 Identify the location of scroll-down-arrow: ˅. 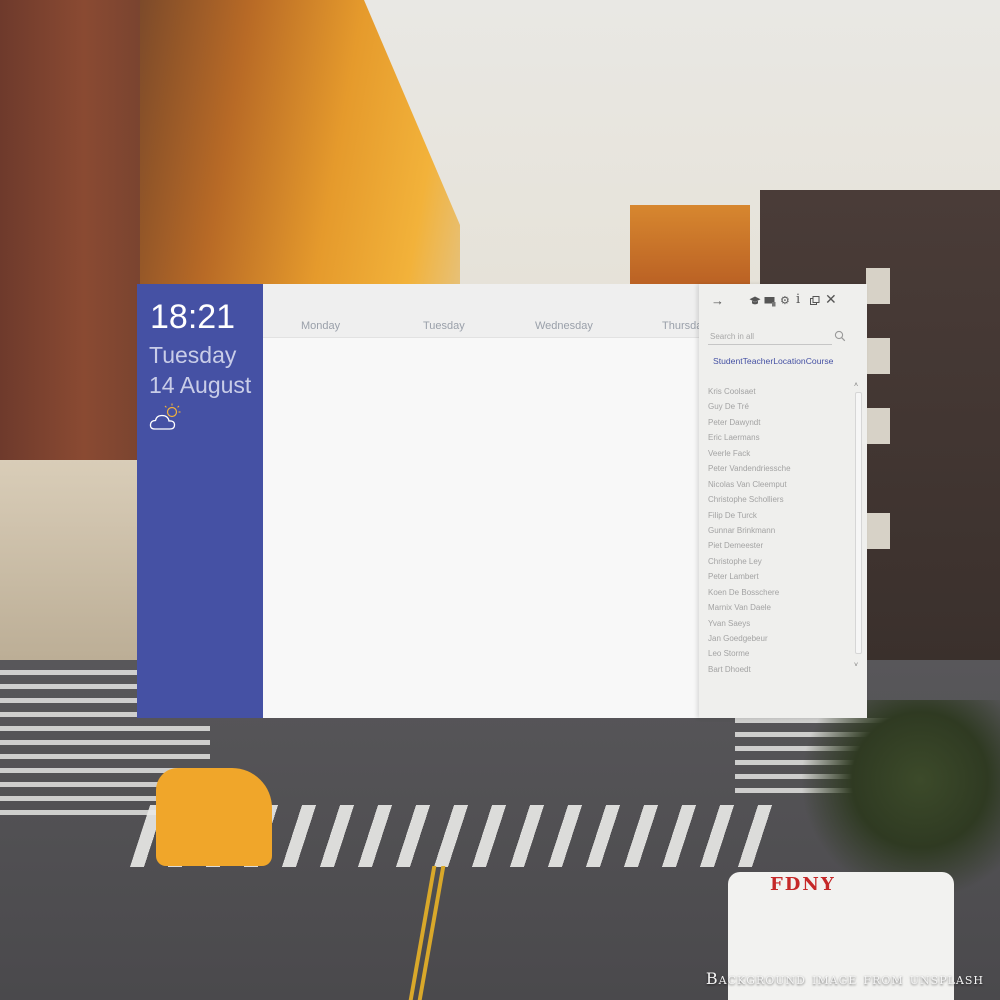
(856, 666).